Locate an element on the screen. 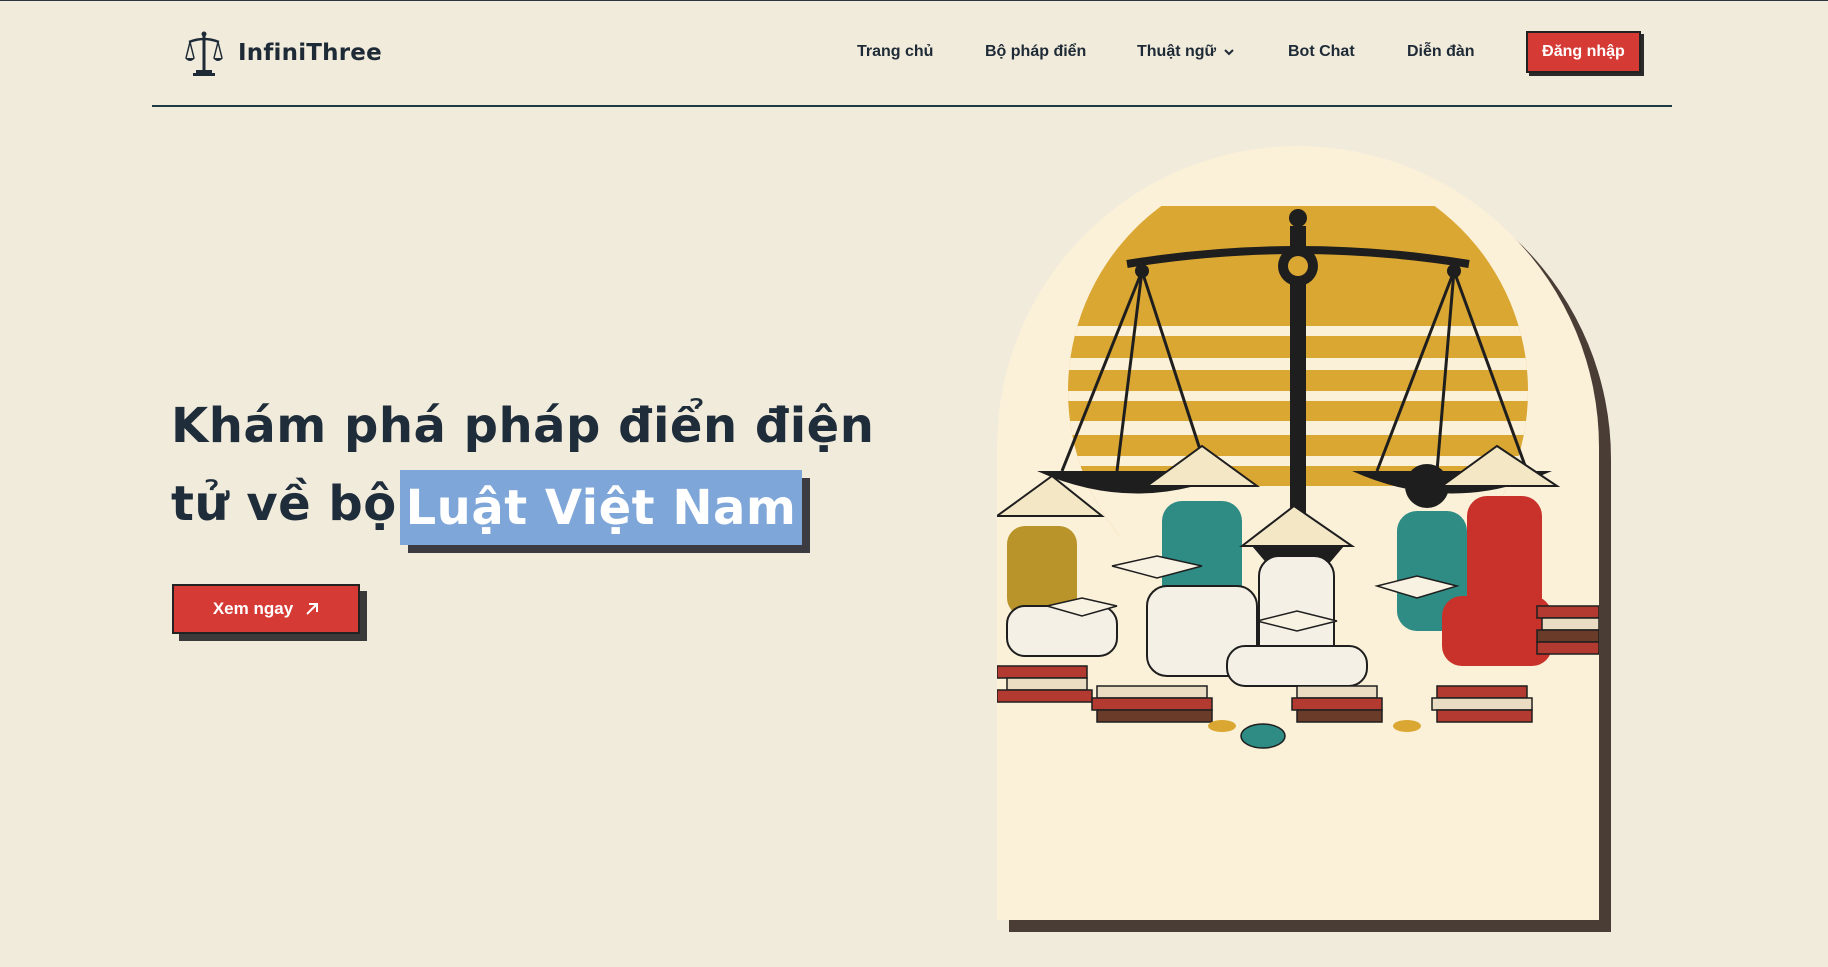 This screenshot has height=967, width=1828. cta-wrapper: Xem ngay is located at coordinates (269, 612).